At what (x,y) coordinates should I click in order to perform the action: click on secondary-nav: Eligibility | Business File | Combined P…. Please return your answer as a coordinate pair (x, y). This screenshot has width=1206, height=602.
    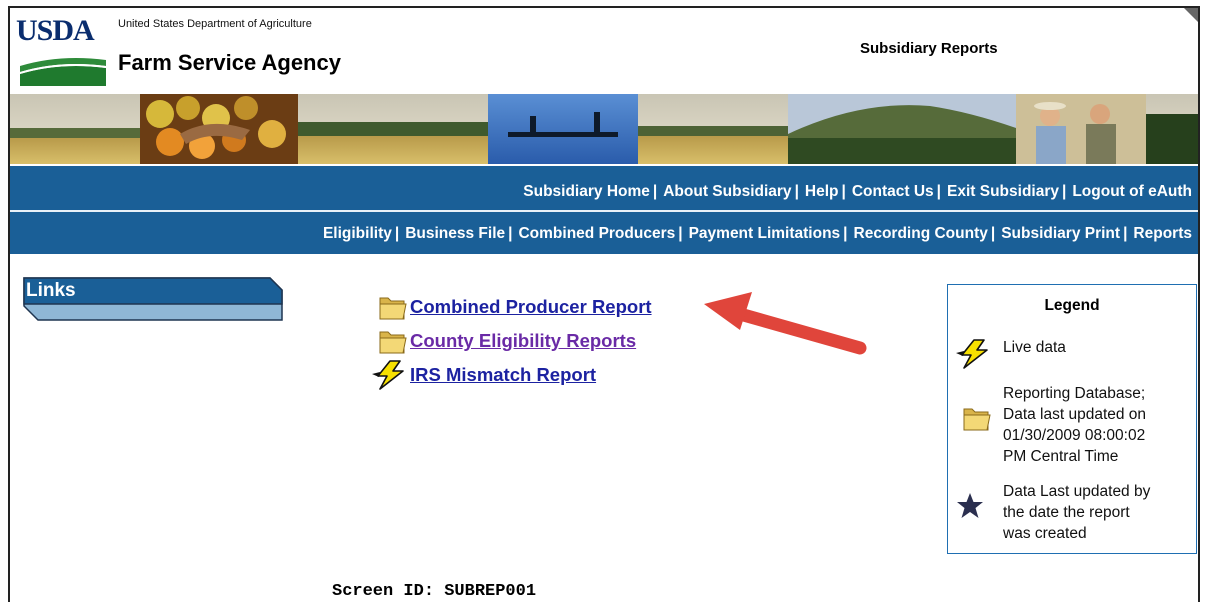
    Looking at the image, I should click on (757, 234).